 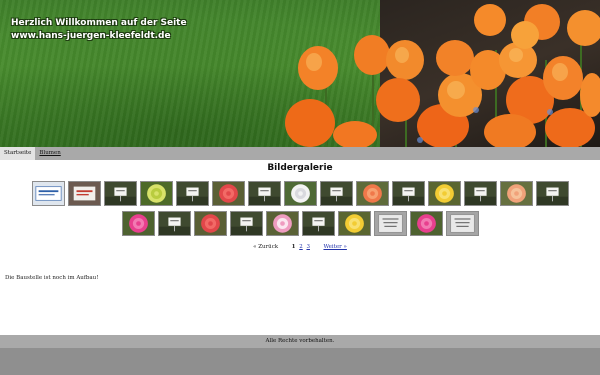 What do you see at coordinates (18, 153) in the screenshot?
I see `nav-item-startseite: Startseite` at bounding box center [18, 153].